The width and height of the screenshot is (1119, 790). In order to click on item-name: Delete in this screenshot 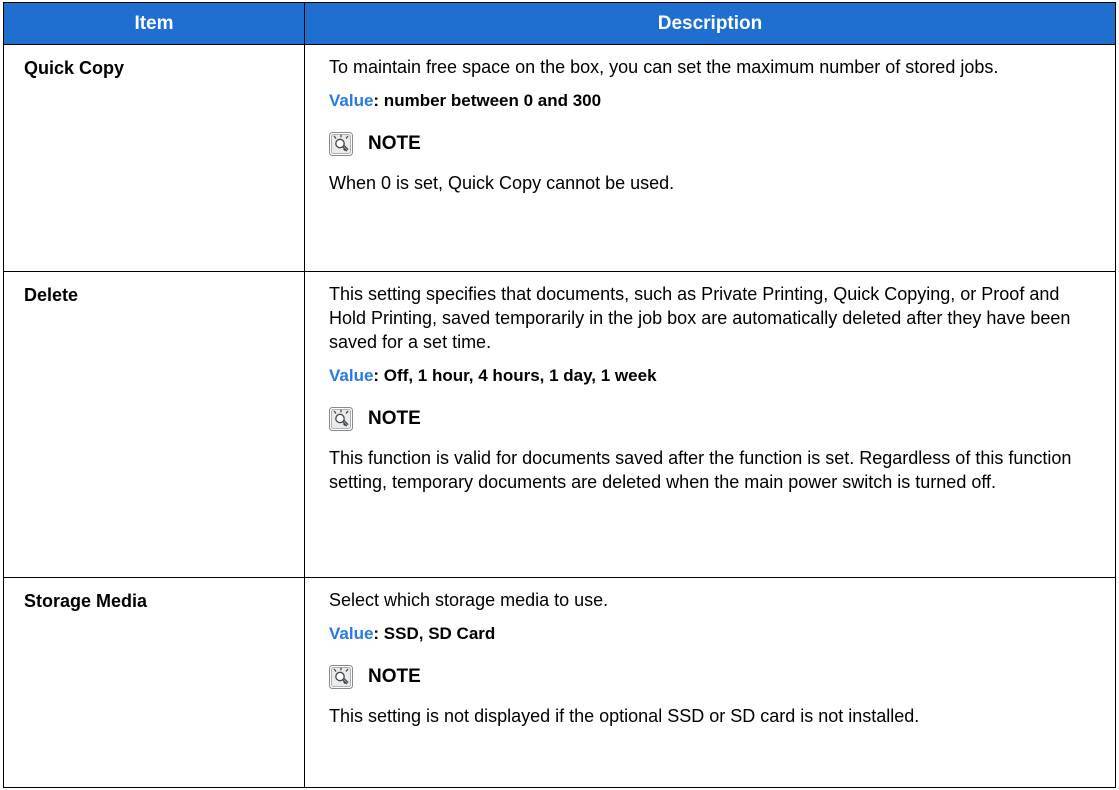, I will do `click(154, 424)`.